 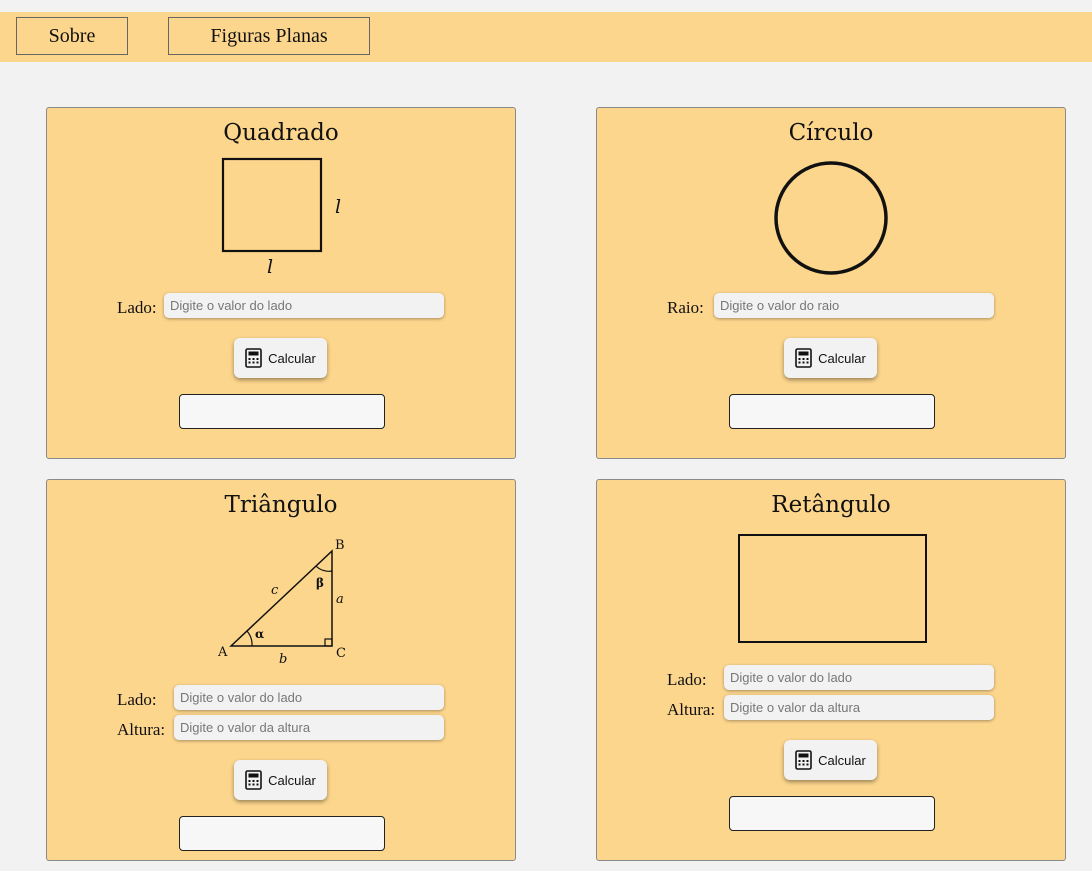 What do you see at coordinates (259, 634) in the screenshot?
I see `alpha-label: α` at bounding box center [259, 634].